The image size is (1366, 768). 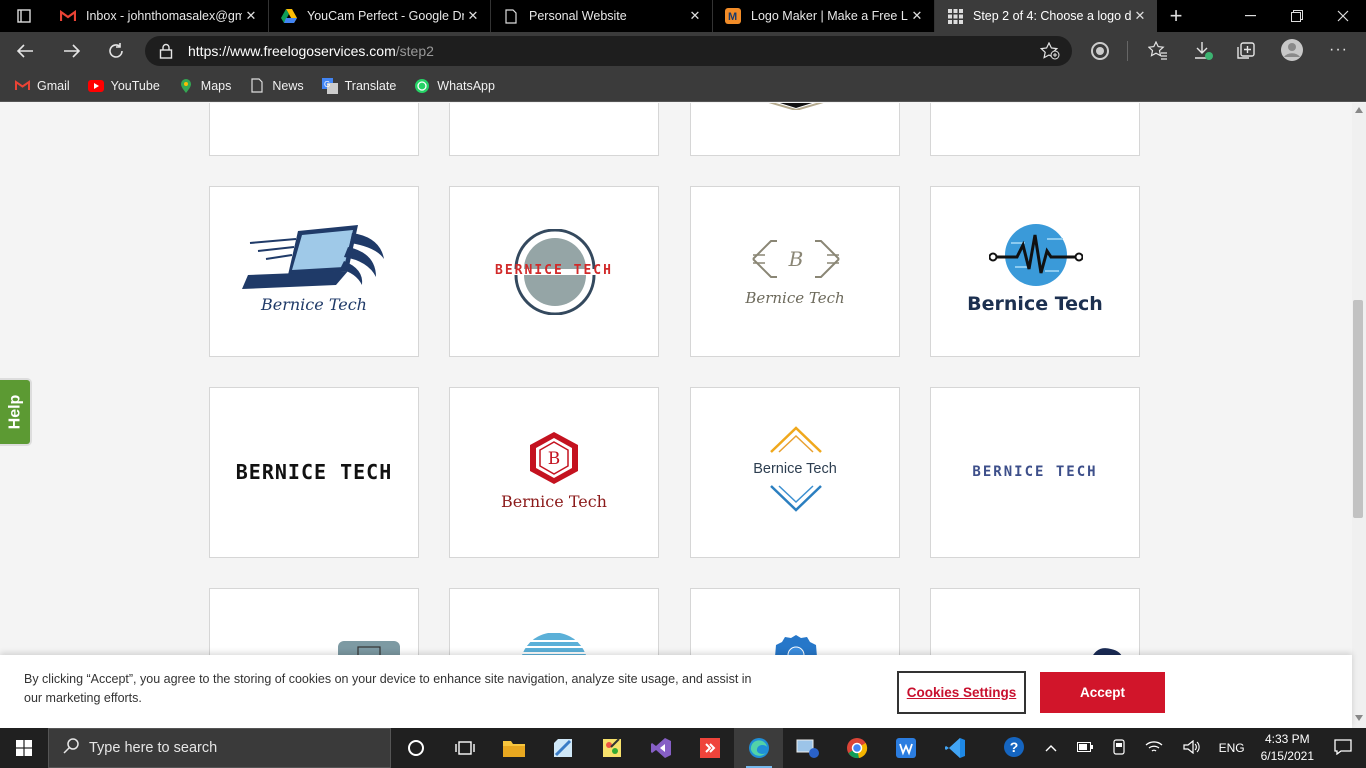 What do you see at coordinates (562, 748) in the screenshot?
I see `notepad-icon` at bounding box center [562, 748].